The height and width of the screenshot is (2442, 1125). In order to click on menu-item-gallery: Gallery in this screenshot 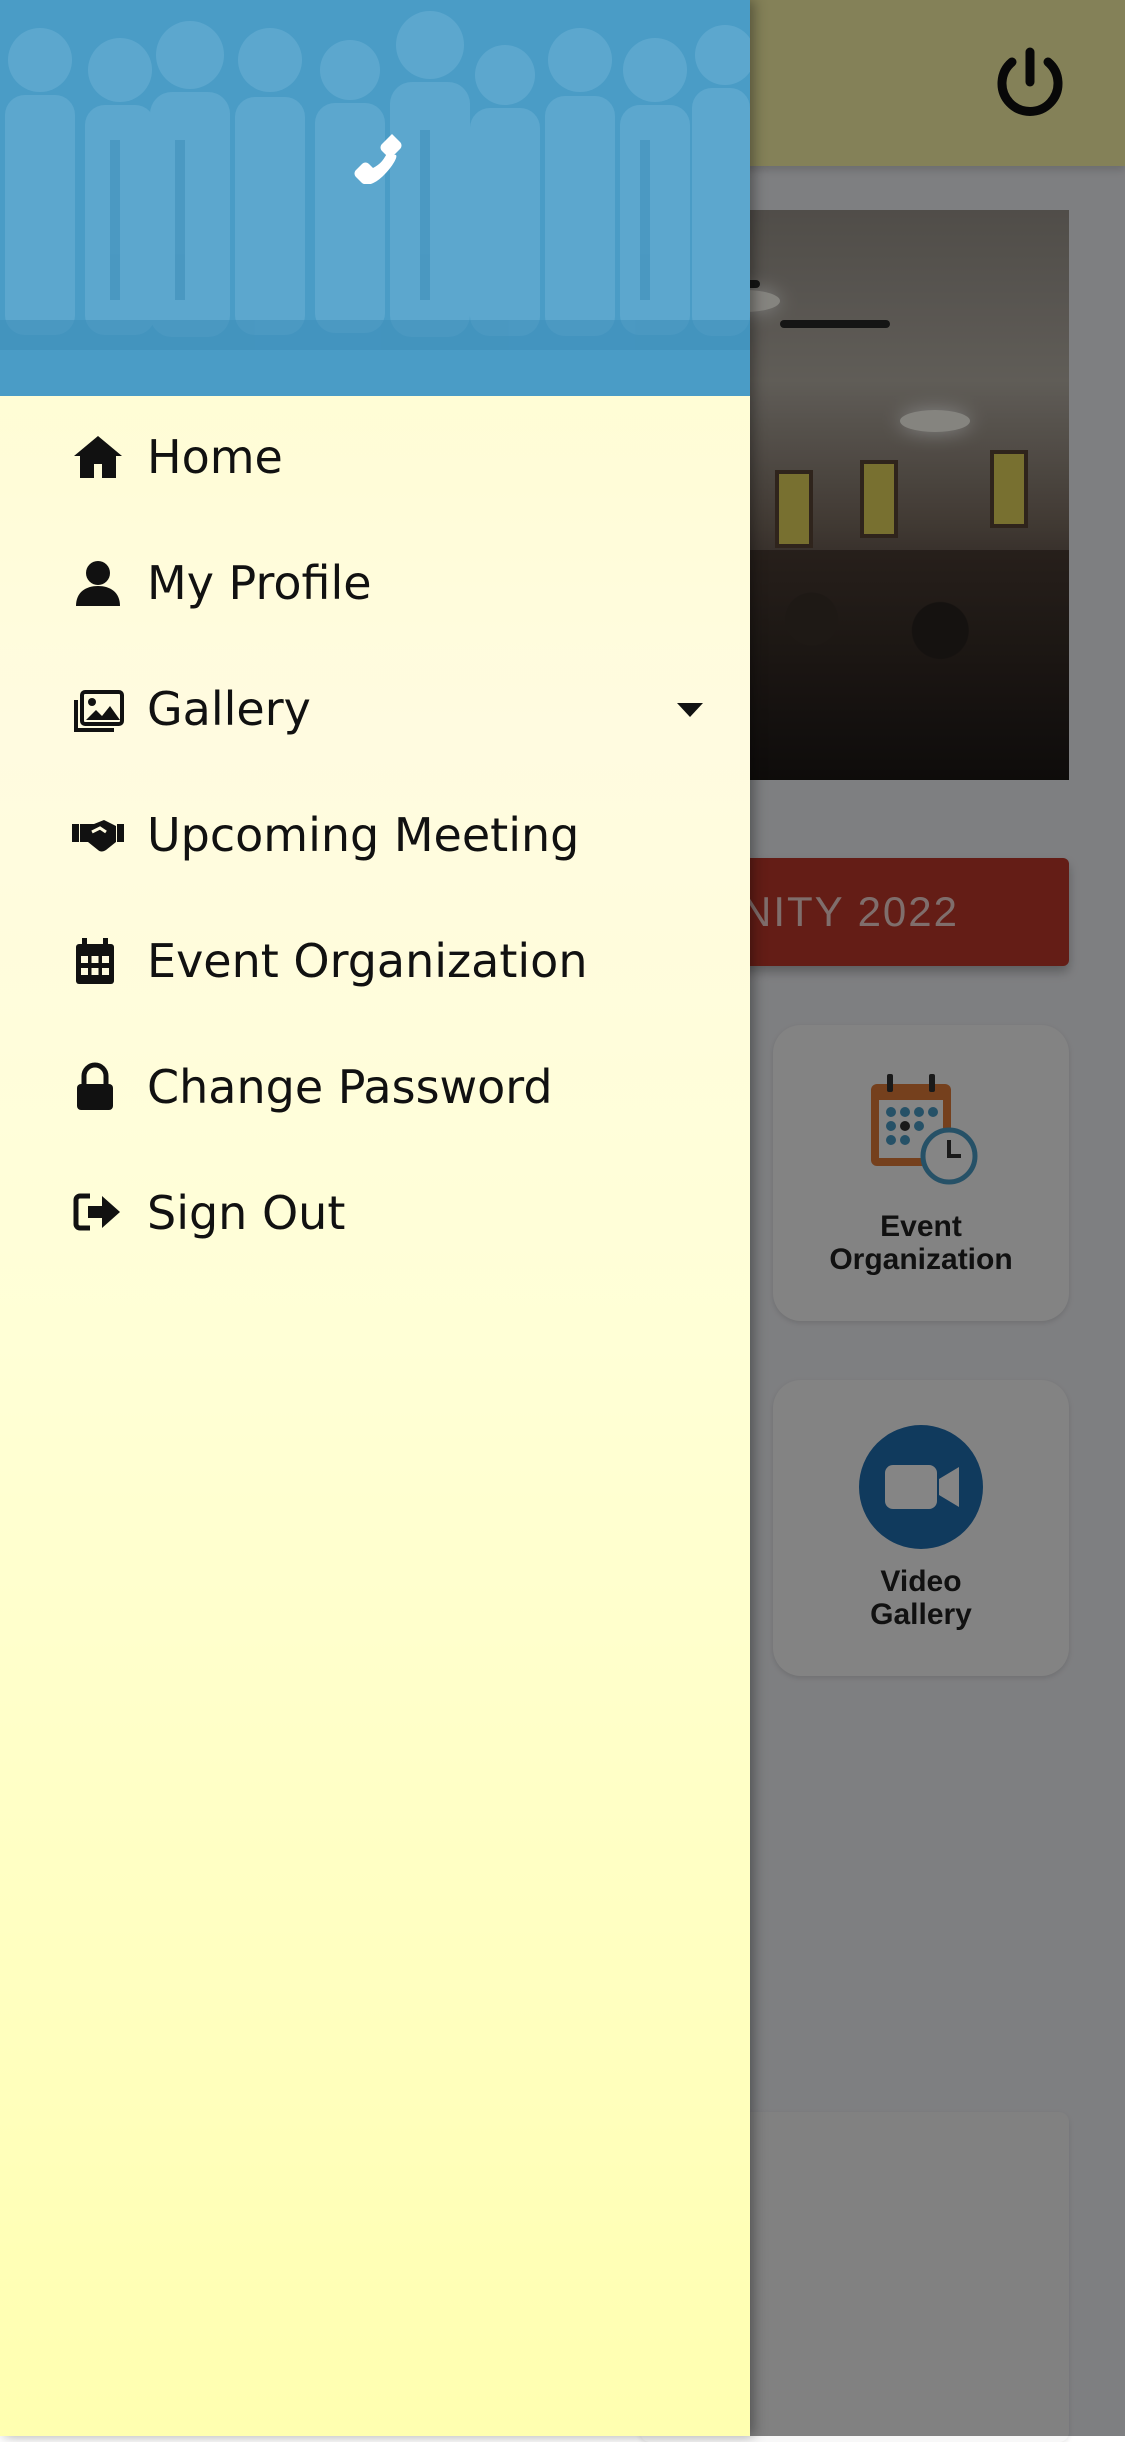, I will do `click(375, 711)`.